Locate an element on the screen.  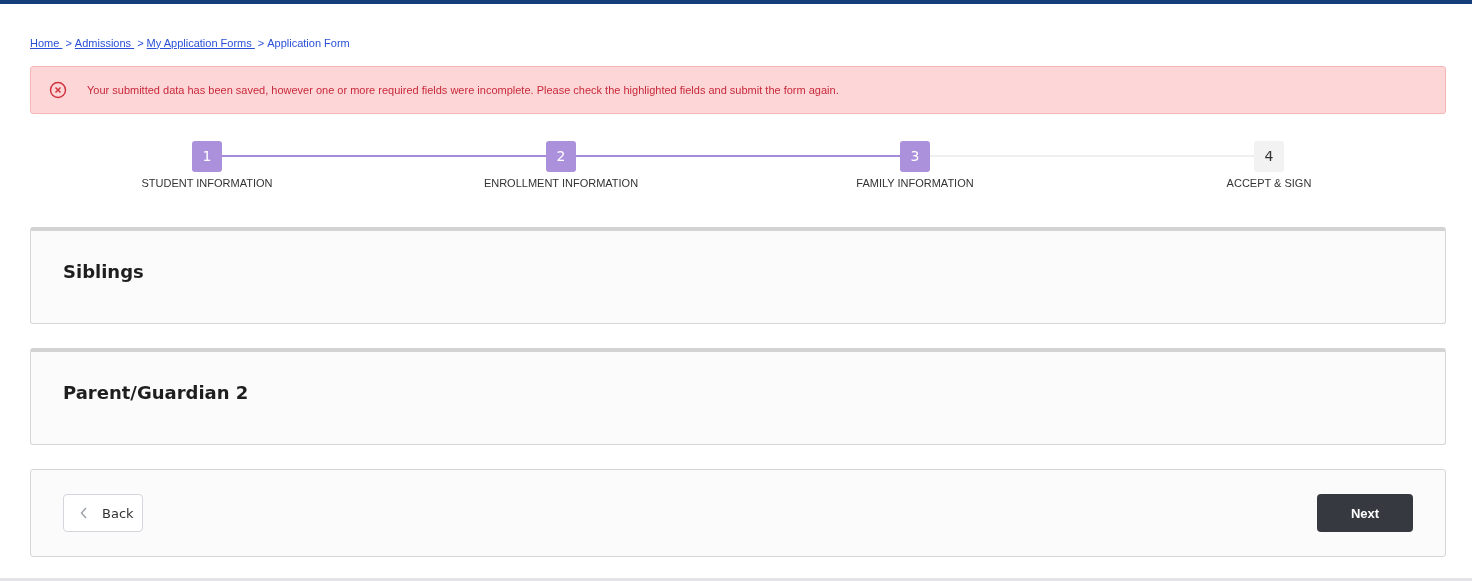
breadcrumb-link: My Application Forms is located at coordinates (200, 42).